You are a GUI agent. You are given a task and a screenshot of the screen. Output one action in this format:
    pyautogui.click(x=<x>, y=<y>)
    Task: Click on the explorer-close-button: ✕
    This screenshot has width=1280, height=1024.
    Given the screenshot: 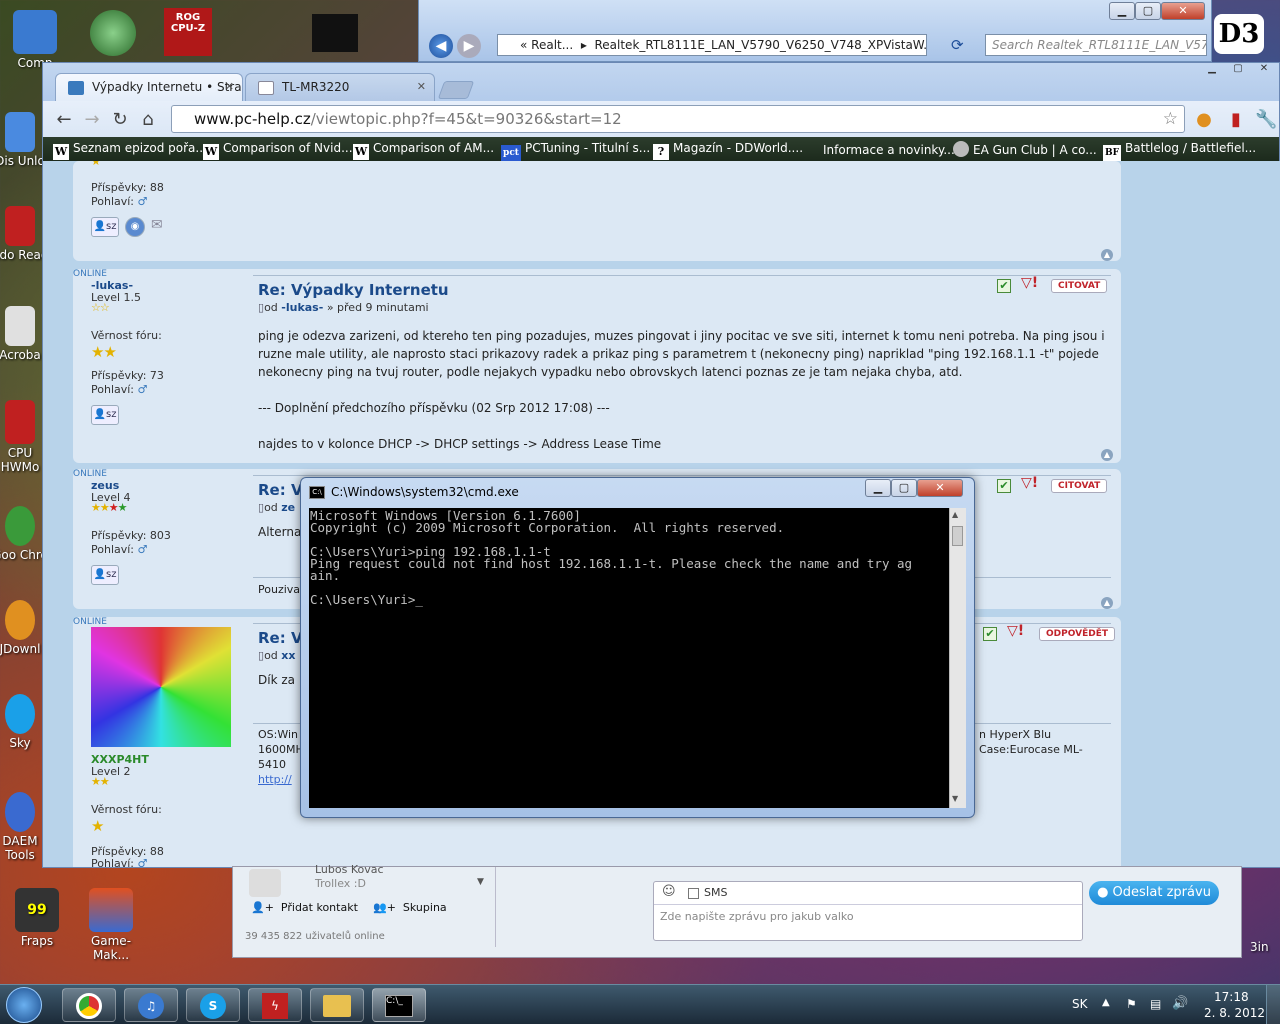 What is the action you would take?
    pyautogui.click(x=1183, y=11)
    